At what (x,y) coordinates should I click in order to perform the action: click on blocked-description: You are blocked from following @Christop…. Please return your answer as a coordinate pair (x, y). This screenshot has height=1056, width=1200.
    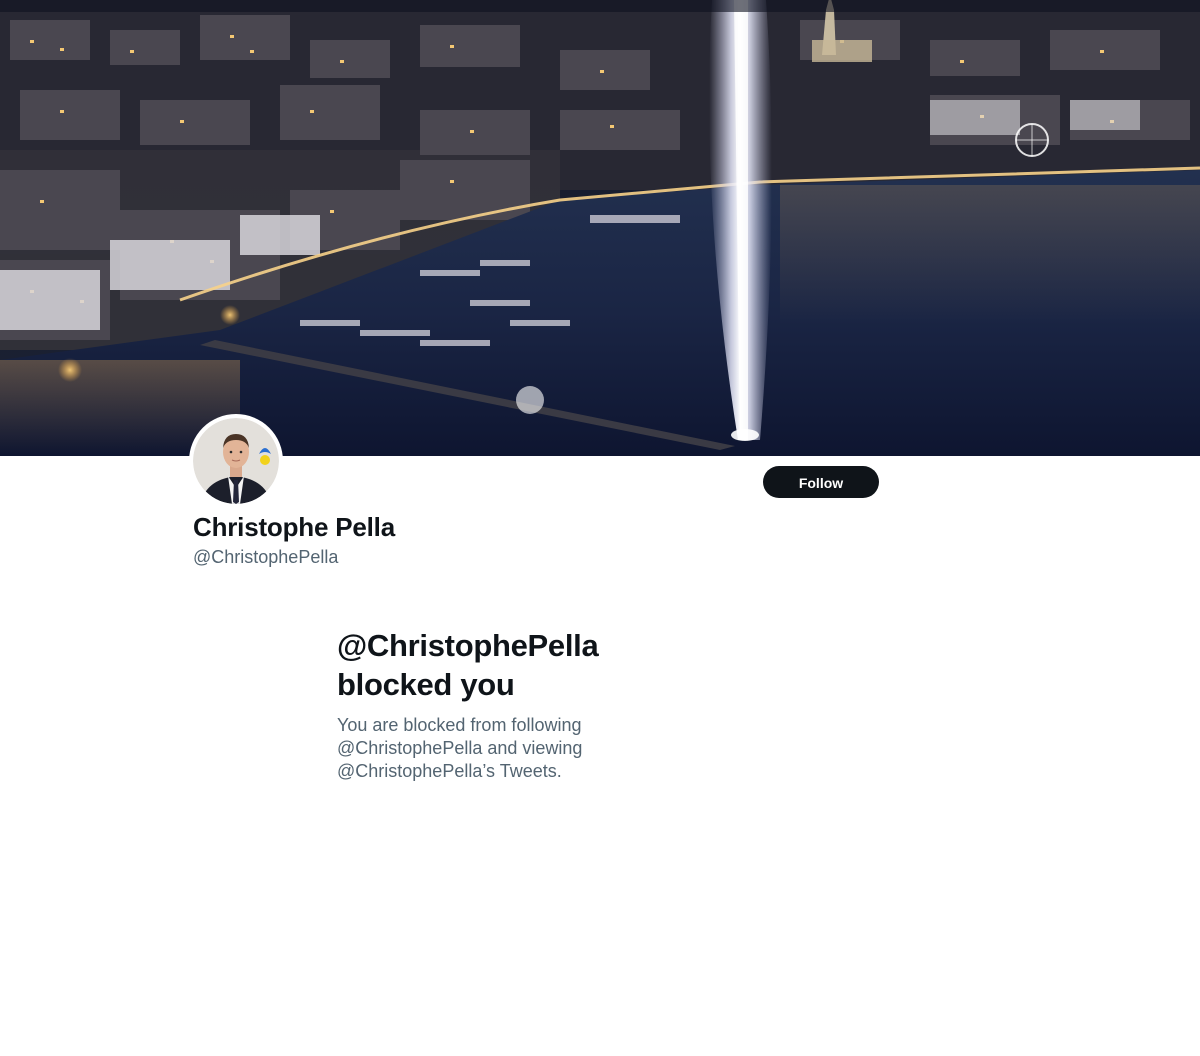
    Looking at the image, I should click on (497, 748).